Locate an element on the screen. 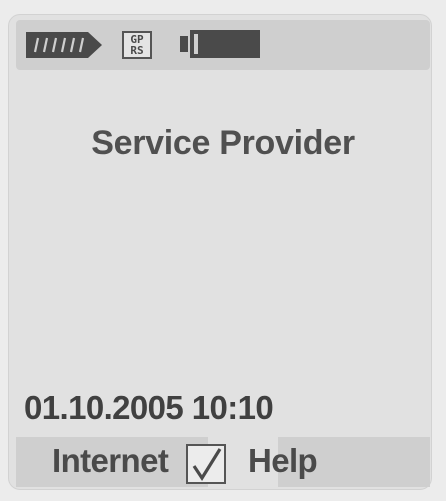  status-bar: GP RS is located at coordinates (223, 45).